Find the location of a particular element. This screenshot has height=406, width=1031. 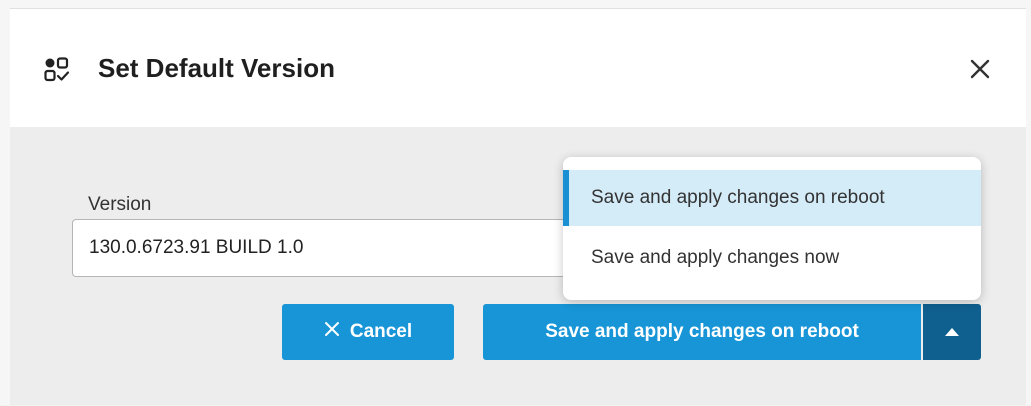

dialog-title: Set Default Version is located at coordinates (216, 68).